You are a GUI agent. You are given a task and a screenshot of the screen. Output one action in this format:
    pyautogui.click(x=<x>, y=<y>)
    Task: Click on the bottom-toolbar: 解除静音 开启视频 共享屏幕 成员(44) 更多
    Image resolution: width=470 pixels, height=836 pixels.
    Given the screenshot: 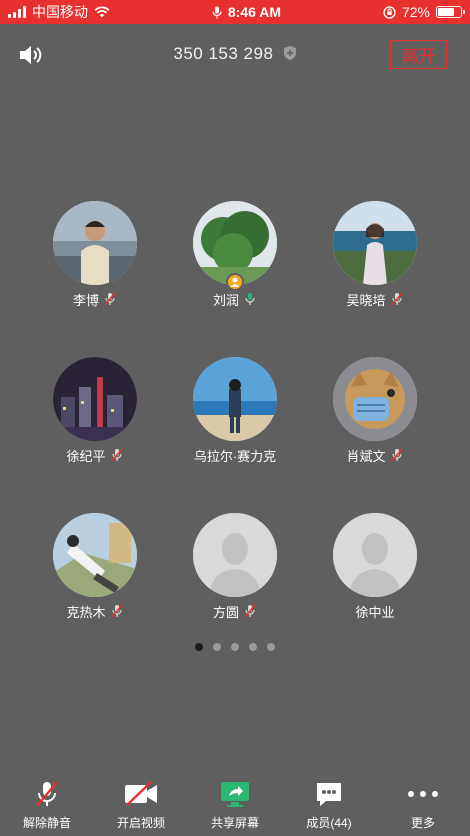 What is the action you would take?
    pyautogui.click(x=235, y=803)
    